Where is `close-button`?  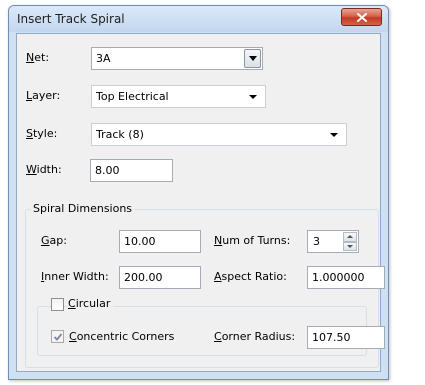 close-button is located at coordinates (361, 17).